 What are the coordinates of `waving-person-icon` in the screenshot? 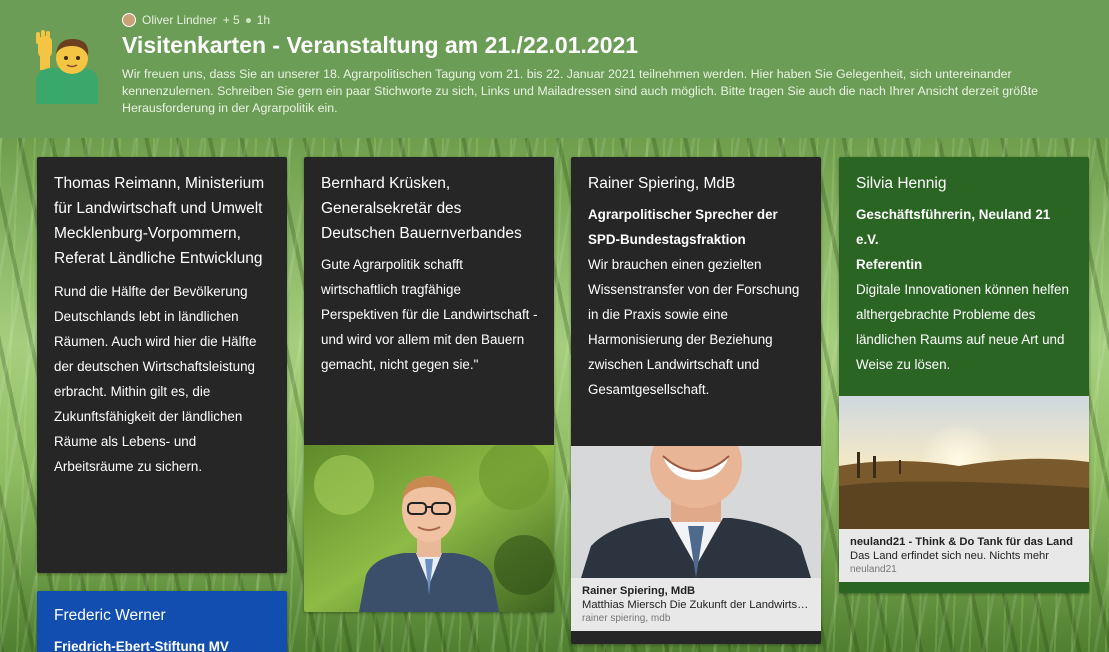 It's located at (67, 67).